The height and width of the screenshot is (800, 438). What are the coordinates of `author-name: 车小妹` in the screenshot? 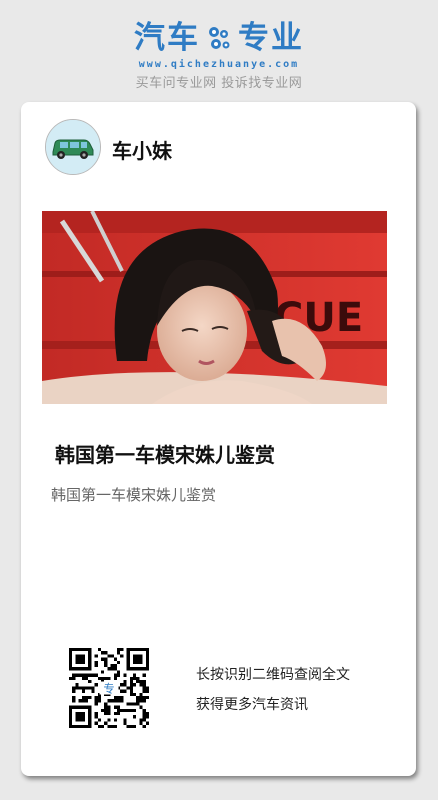 It's located at (142, 151).